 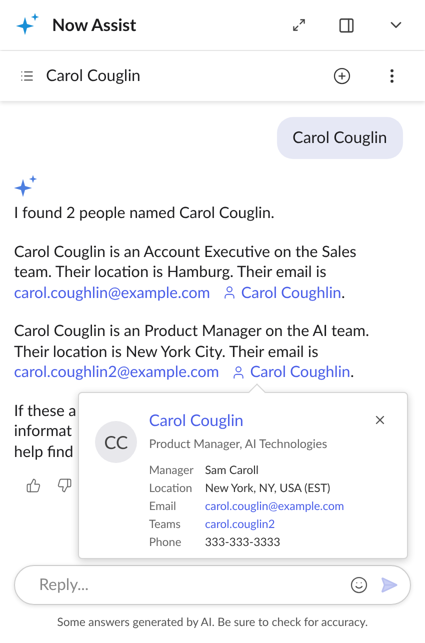 I want to click on field-label: Location, so click(x=171, y=489).